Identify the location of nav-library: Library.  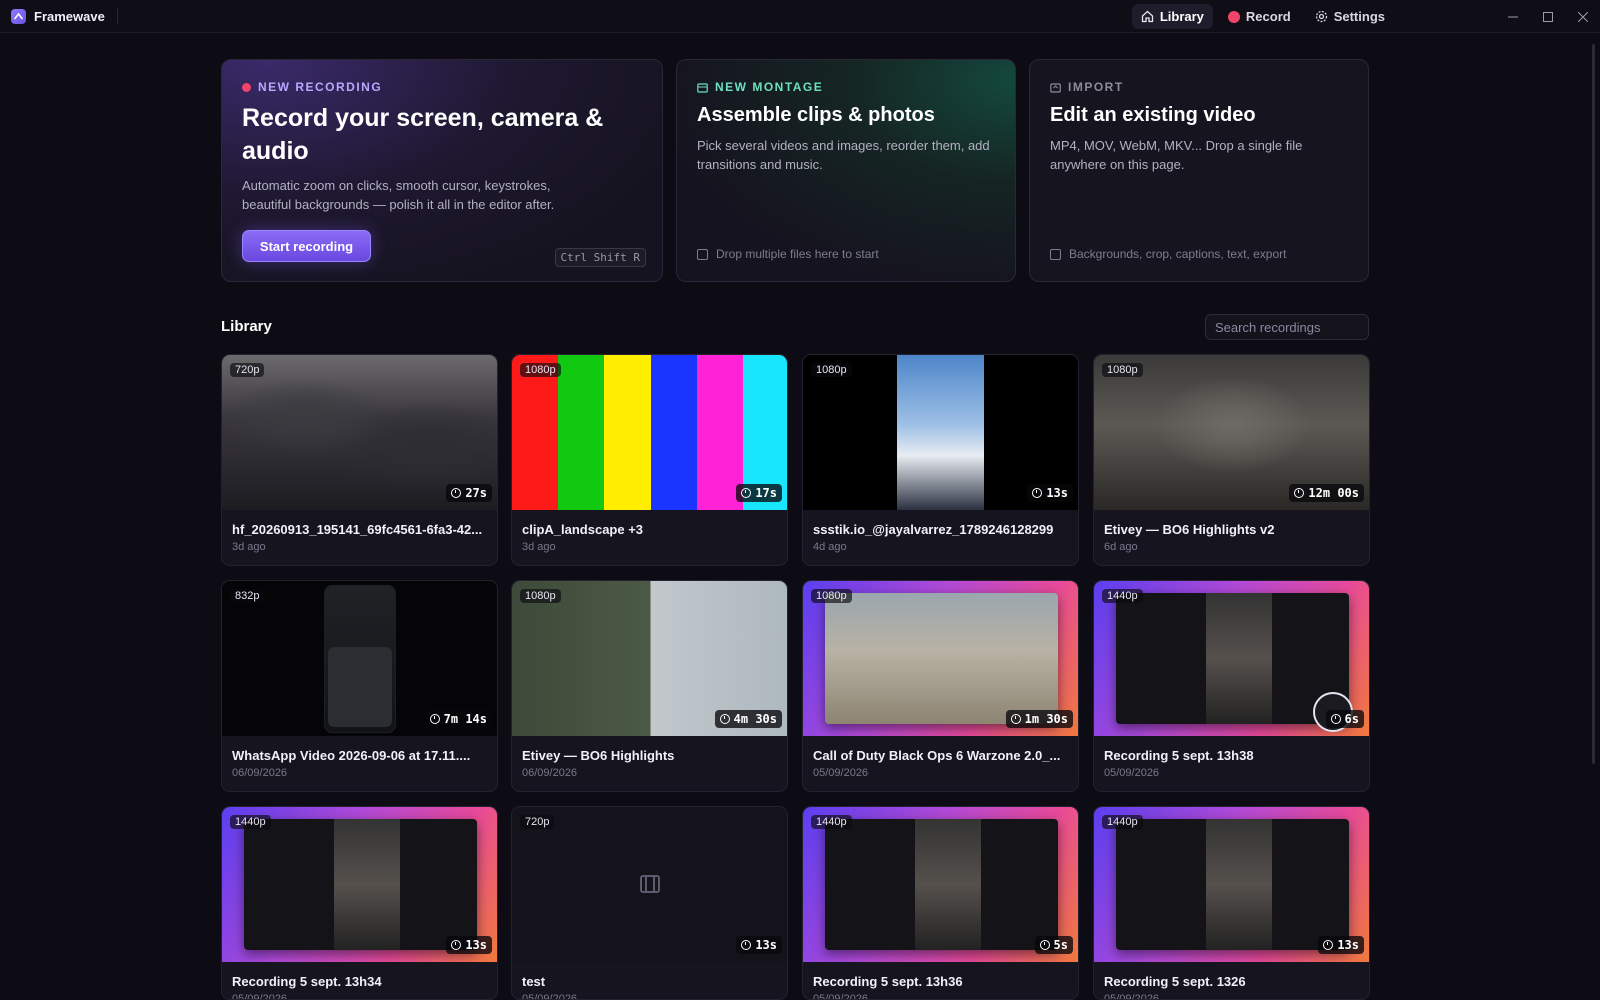
(1172, 16).